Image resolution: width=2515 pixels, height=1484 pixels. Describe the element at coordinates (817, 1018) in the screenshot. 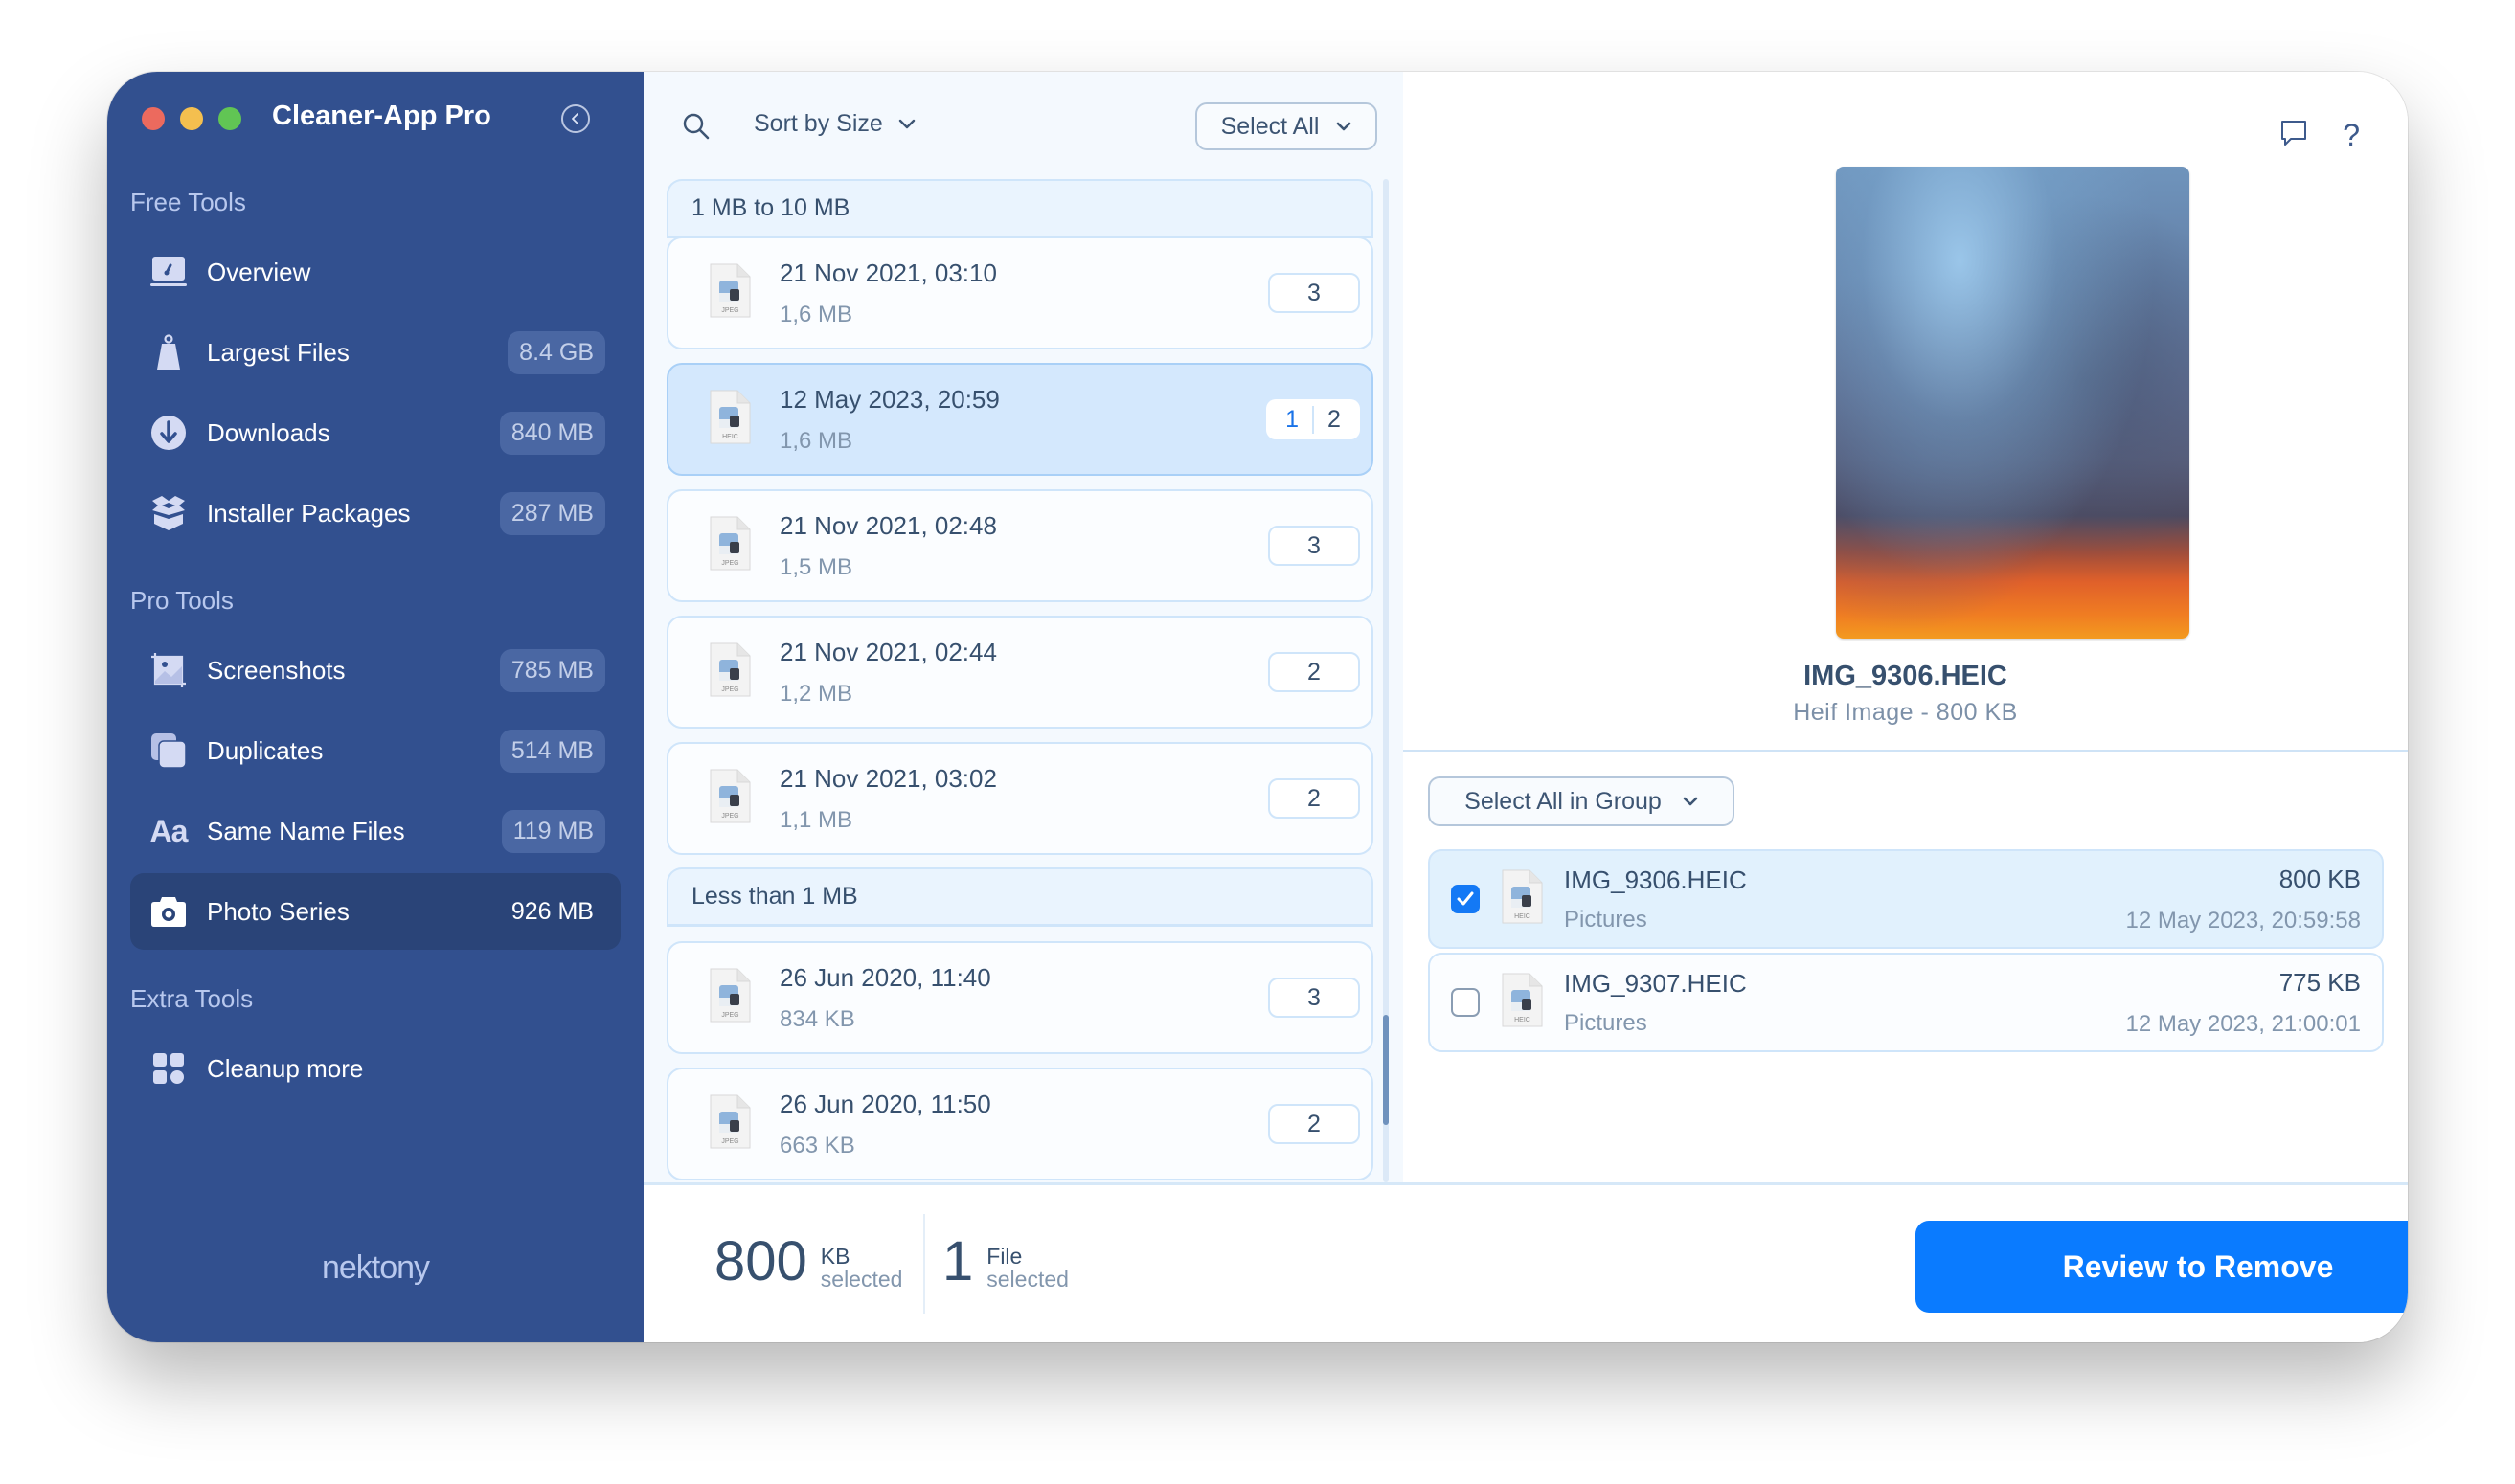

I see `series-size: 834 KB` at that location.